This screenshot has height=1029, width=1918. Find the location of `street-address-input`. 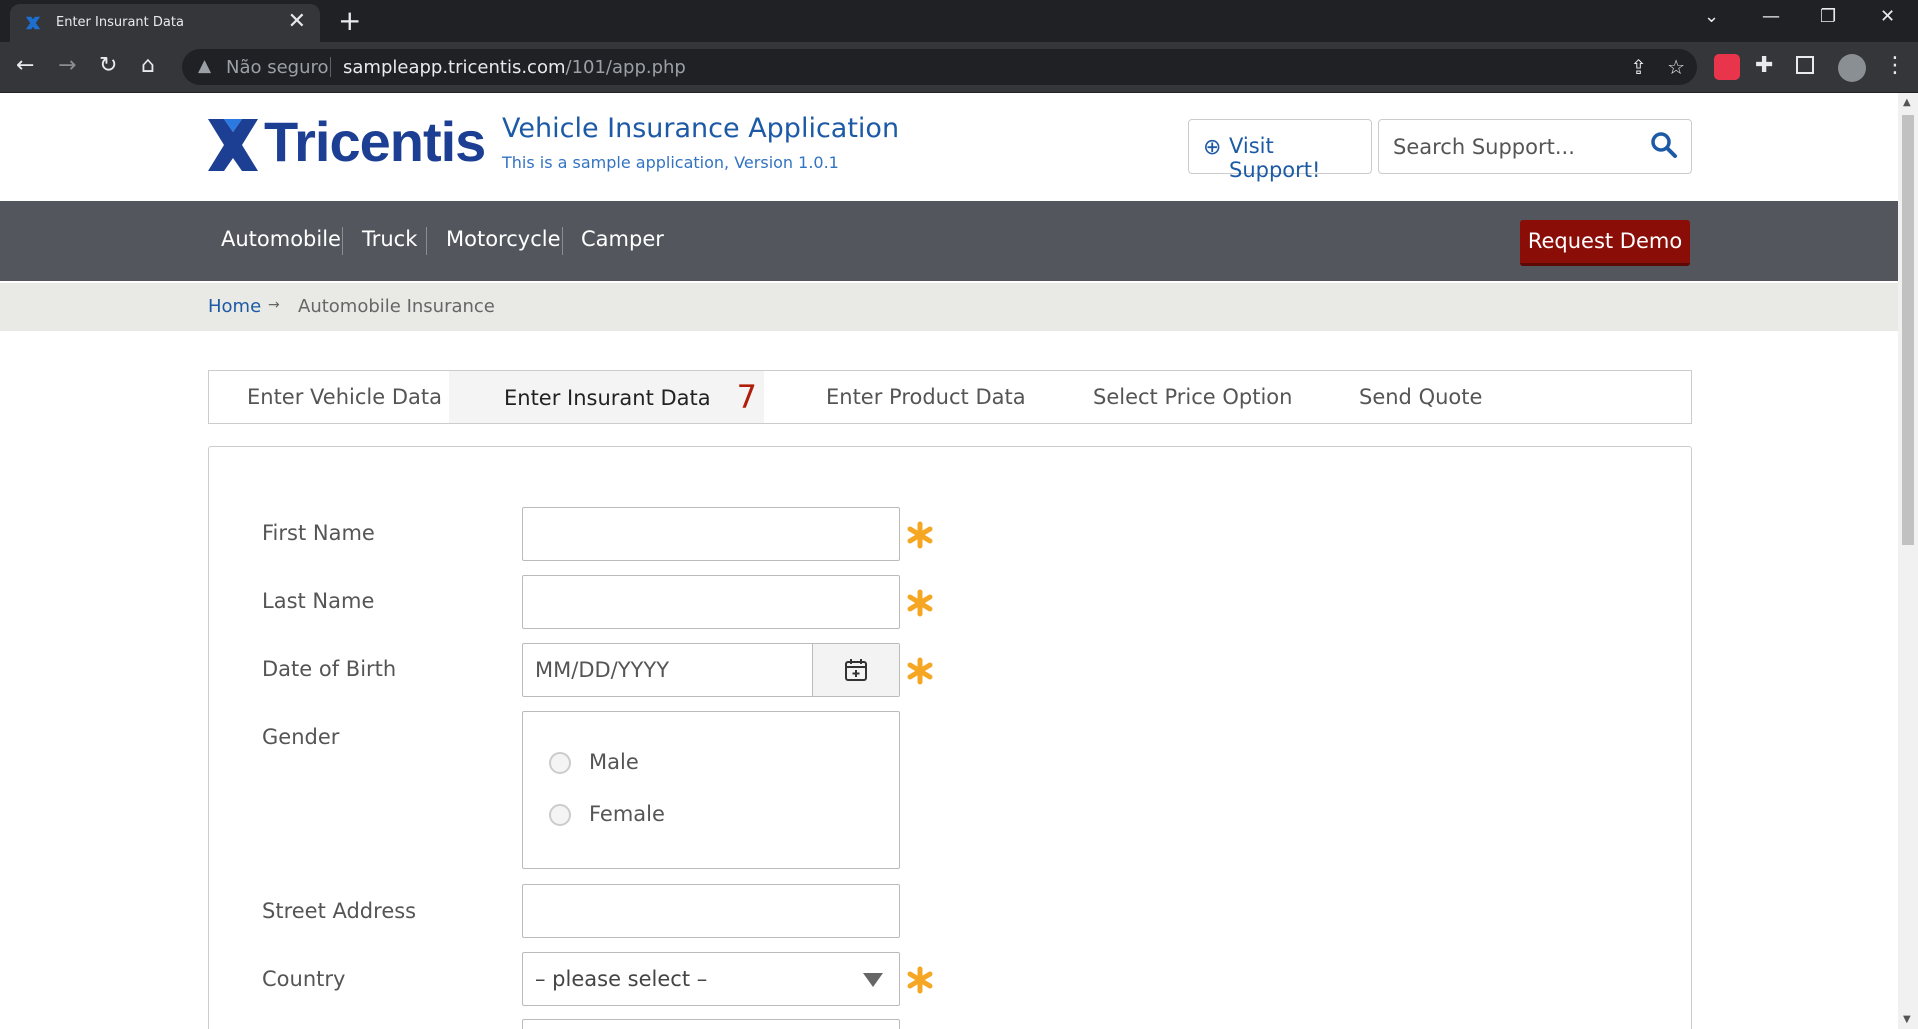

street-address-input is located at coordinates (711, 911).